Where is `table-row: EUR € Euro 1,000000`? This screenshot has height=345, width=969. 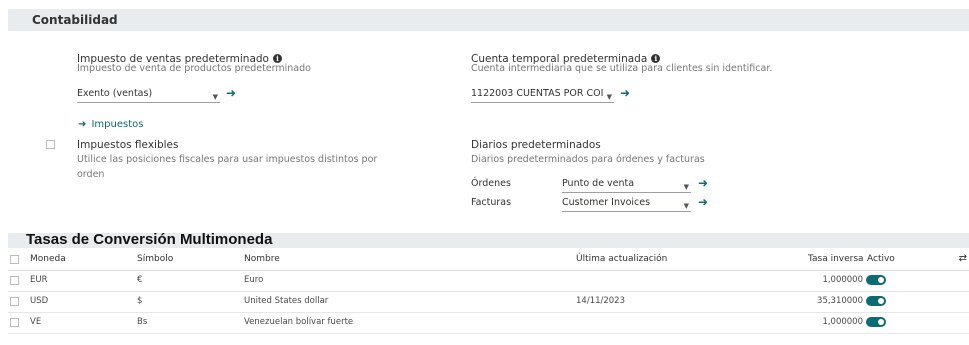 table-row: EUR € Euro 1,000000 is located at coordinates (488, 281).